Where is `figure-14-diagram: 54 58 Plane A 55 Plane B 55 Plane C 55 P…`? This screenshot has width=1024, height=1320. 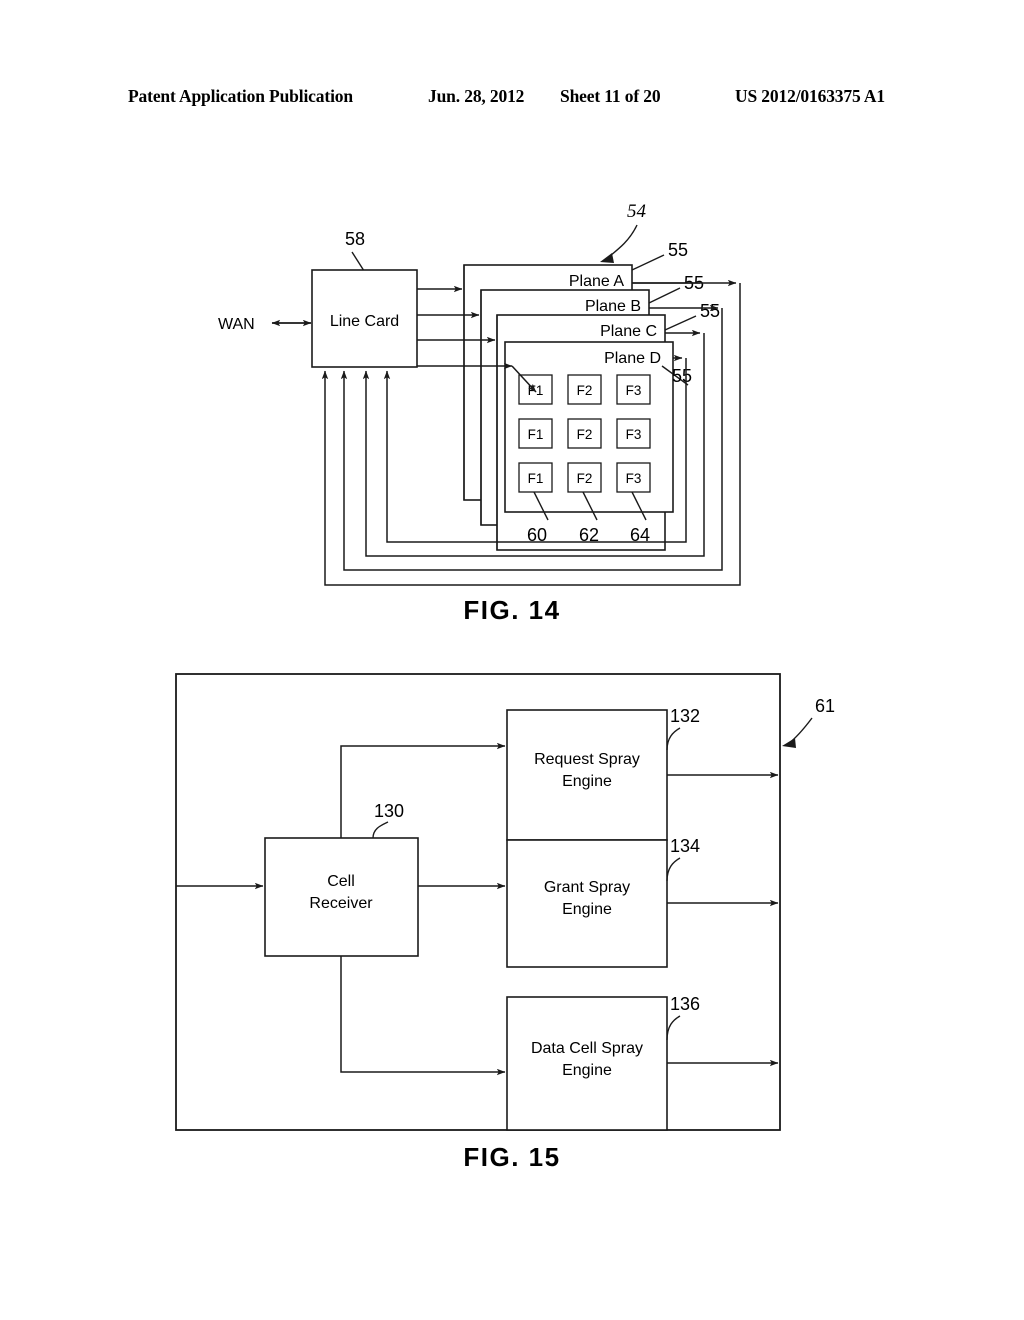
figure-14-diagram: 54 58 Plane A 55 Plane B 55 Plane C 55 P… is located at coordinates (479, 393).